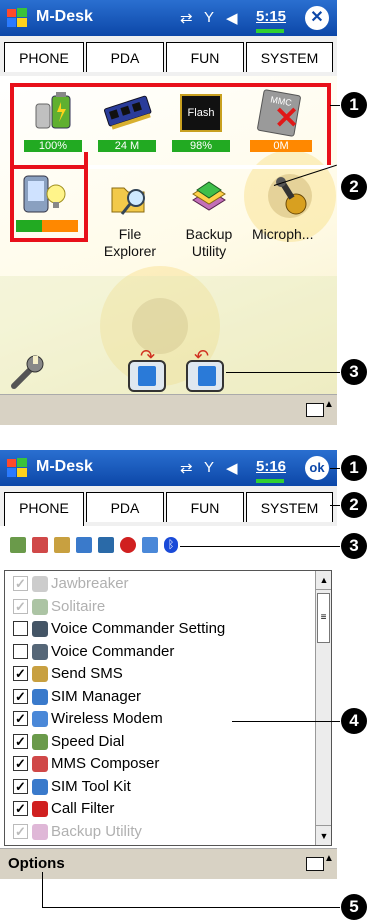 The image size is (382, 921). I want to click on sim-manager-icon, so click(106, 545).